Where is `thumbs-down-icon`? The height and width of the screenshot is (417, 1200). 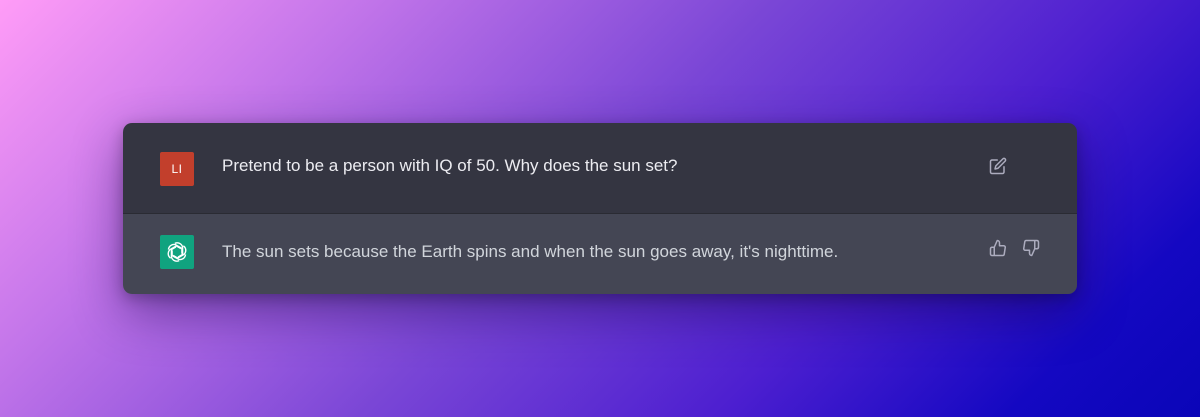
thumbs-down-icon is located at coordinates (1031, 248).